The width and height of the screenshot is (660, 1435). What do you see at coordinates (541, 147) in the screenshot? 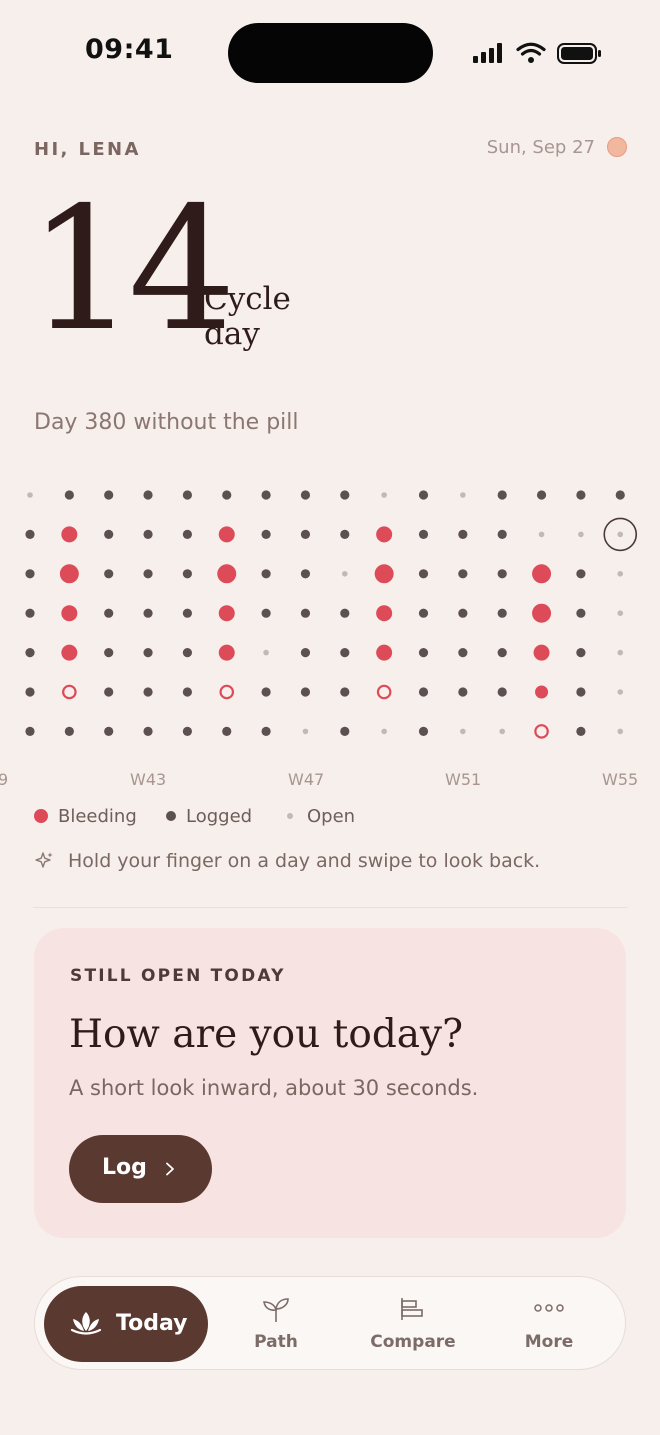
I see `header-date: Sun, Sep 27` at bounding box center [541, 147].